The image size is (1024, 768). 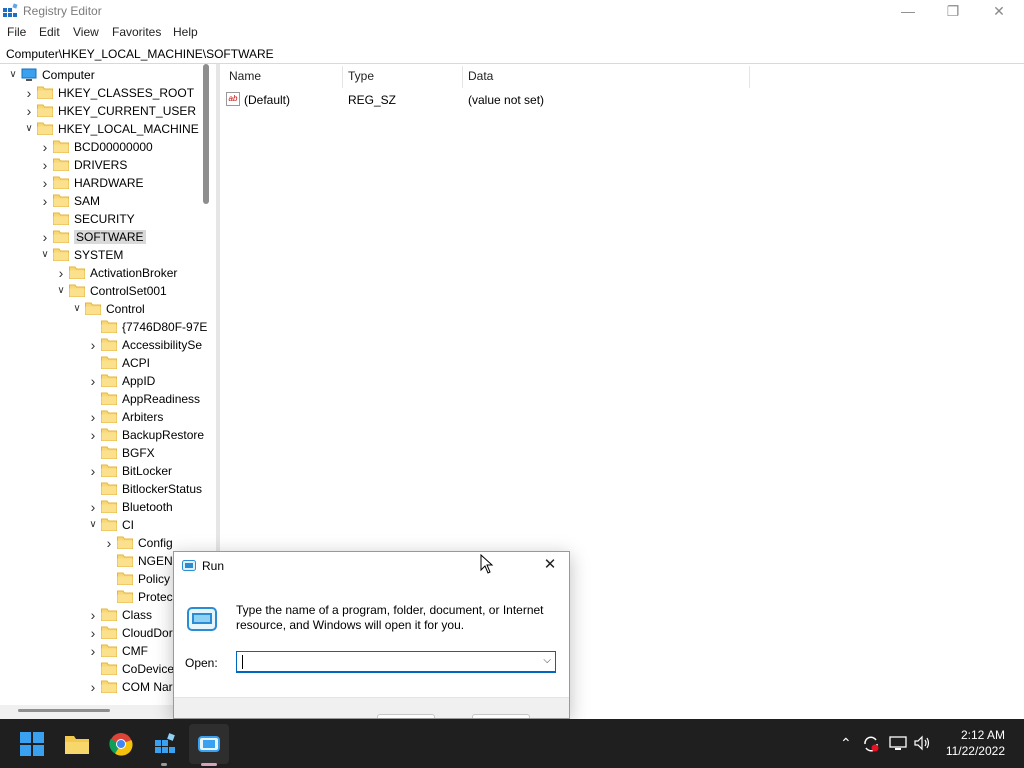 What do you see at coordinates (100, 309) in the screenshot?
I see `tree-node: ∨ Control` at bounding box center [100, 309].